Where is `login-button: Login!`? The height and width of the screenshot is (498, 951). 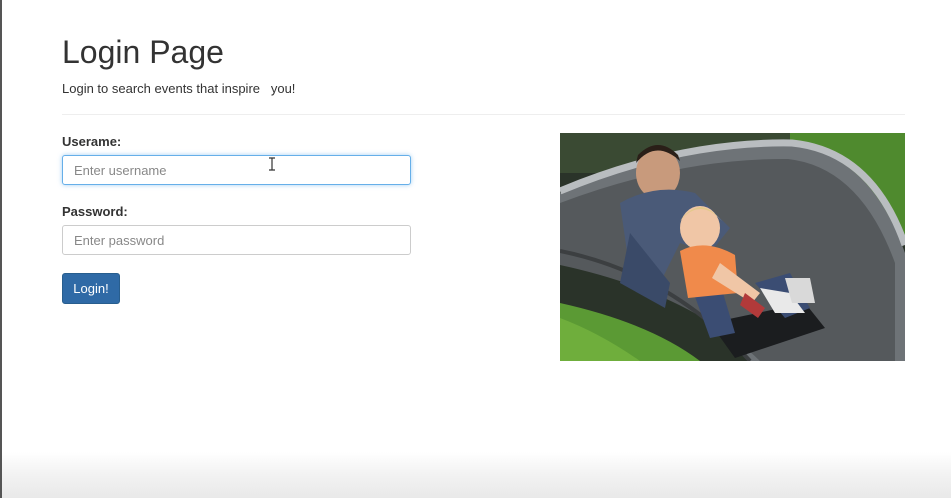
login-button: Login! is located at coordinates (91, 288).